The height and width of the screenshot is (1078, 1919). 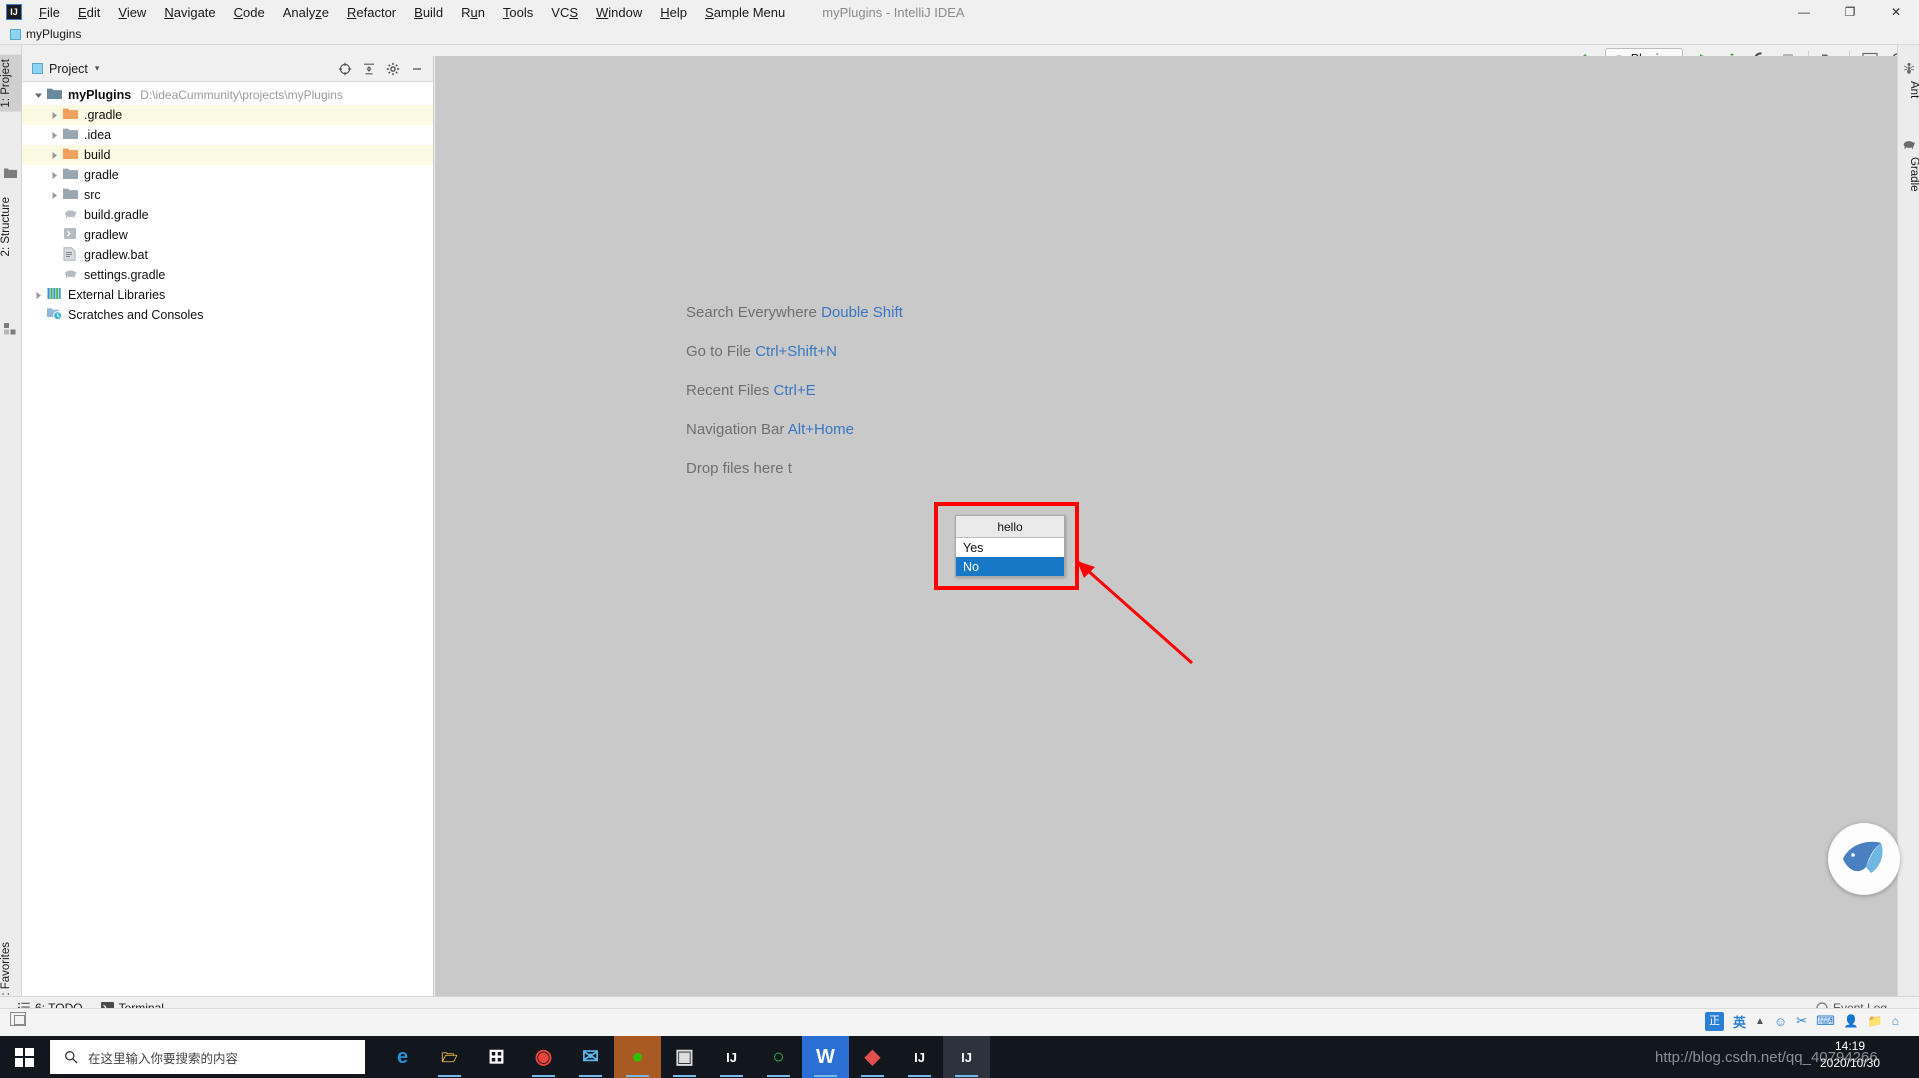 I want to click on tree-node-gradle: gradle, so click(x=227, y=175).